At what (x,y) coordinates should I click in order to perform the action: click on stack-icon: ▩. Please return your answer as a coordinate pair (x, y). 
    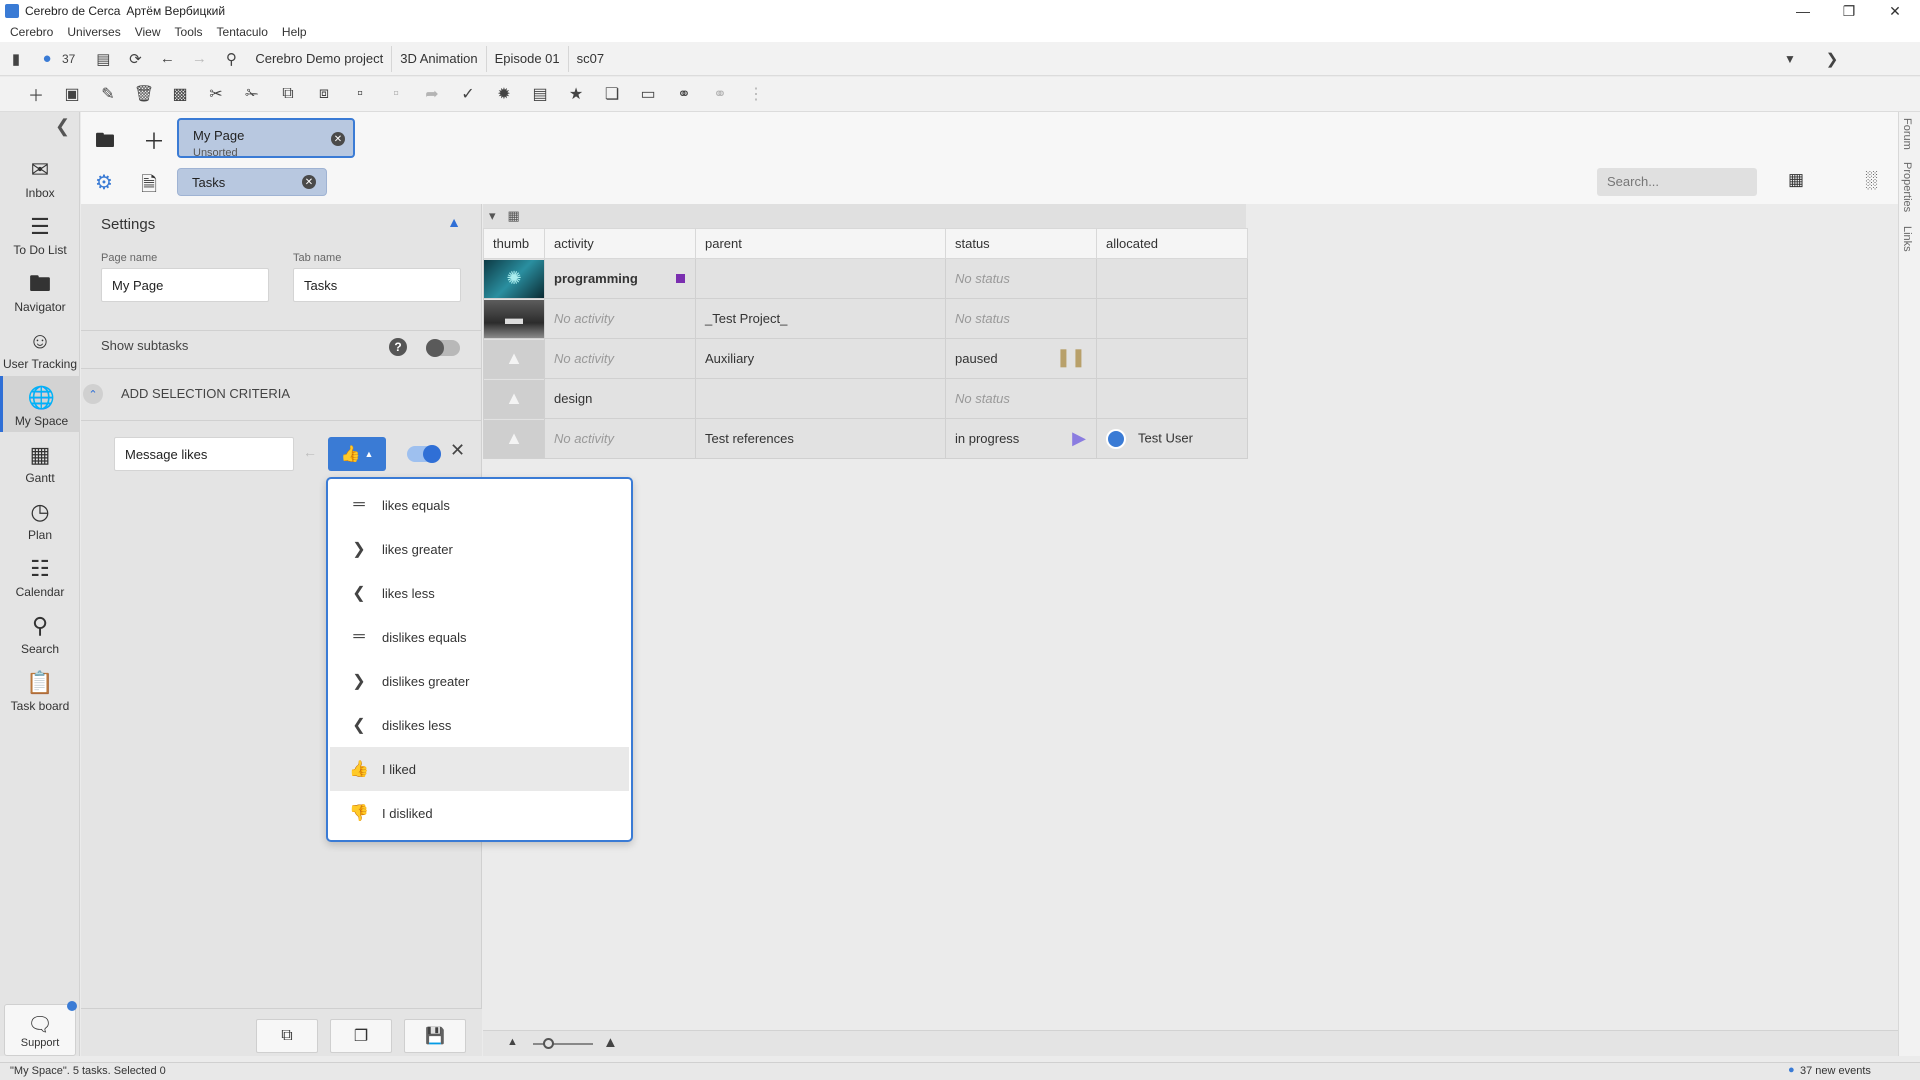
    Looking at the image, I should click on (180, 94).